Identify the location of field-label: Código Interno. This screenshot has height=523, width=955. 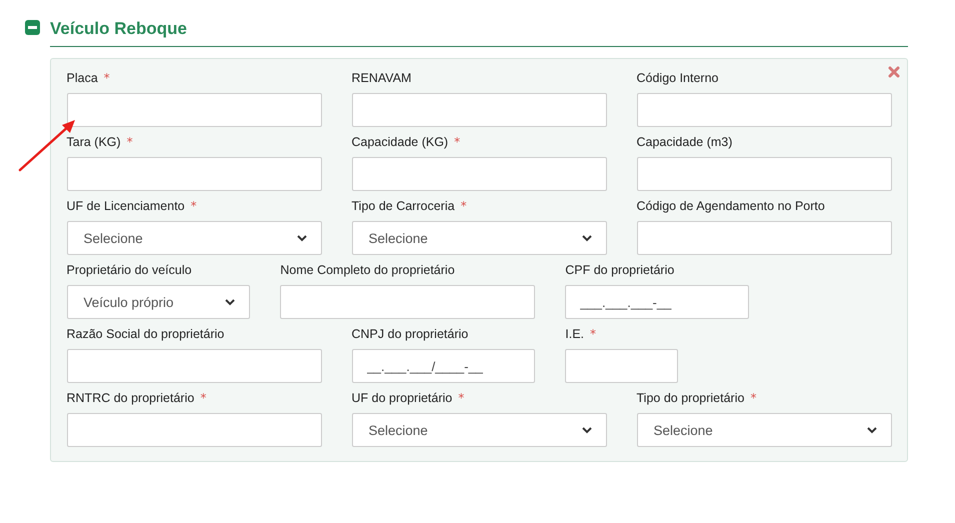
(677, 78).